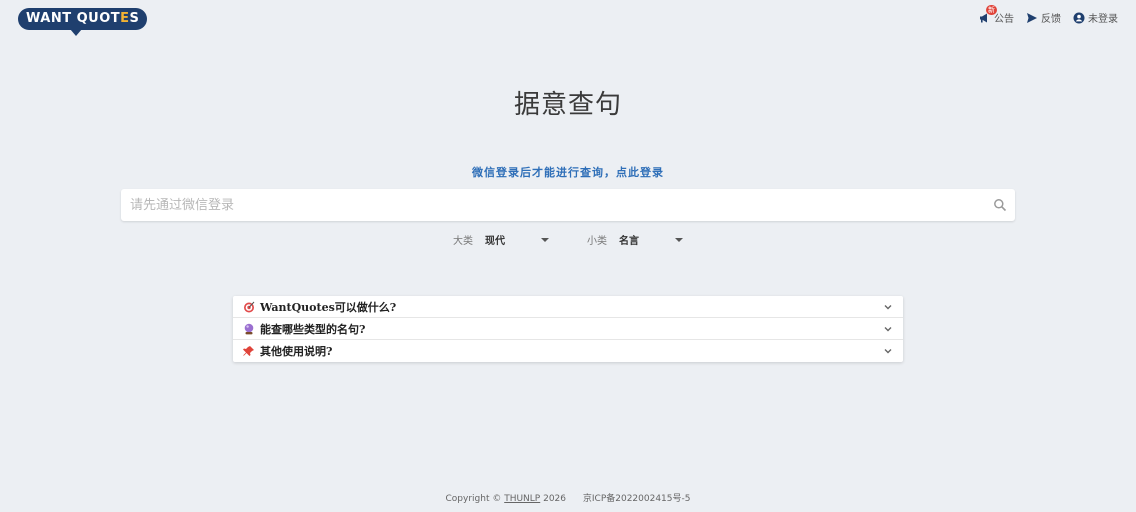  I want to click on login-button: 未登录, so click(1095, 17).